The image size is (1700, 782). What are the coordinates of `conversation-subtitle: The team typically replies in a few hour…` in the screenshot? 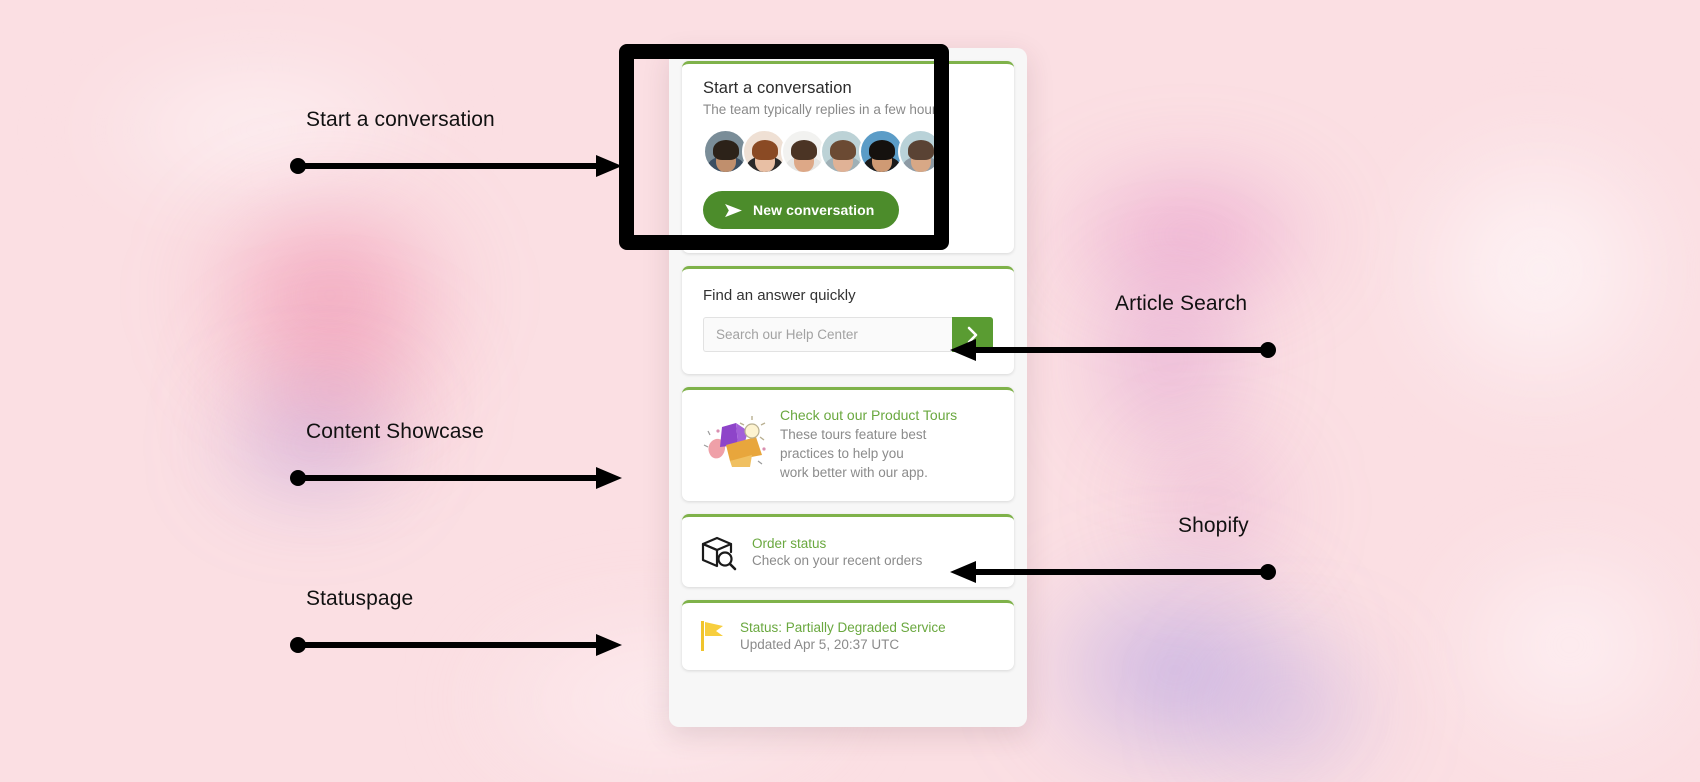 It's located at (825, 109).